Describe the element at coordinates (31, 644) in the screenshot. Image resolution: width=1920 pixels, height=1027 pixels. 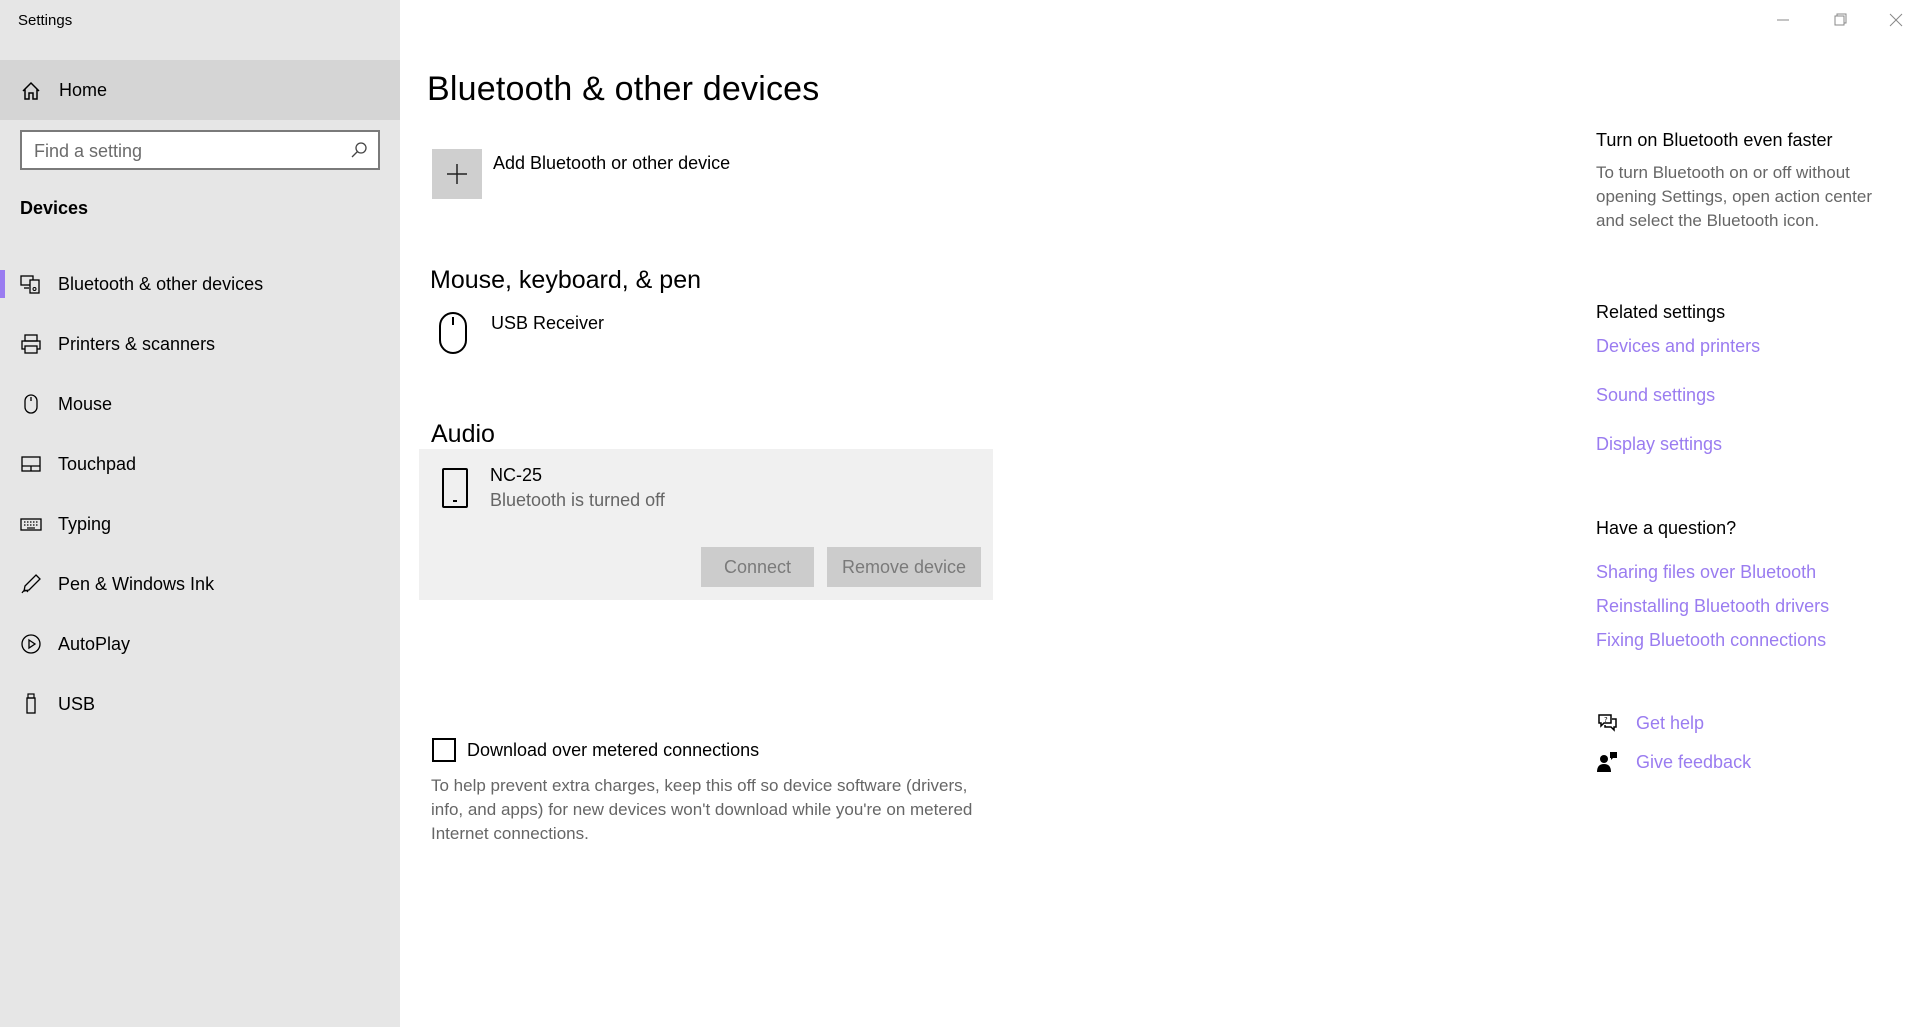
I see `autoplay-icon` at that location.